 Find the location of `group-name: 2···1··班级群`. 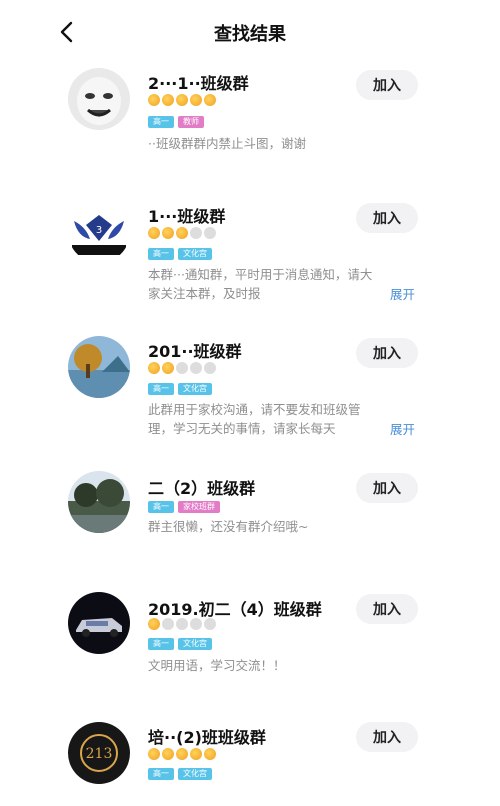

group-name: 2···1··班级群 is located at coordinates (198, 83).